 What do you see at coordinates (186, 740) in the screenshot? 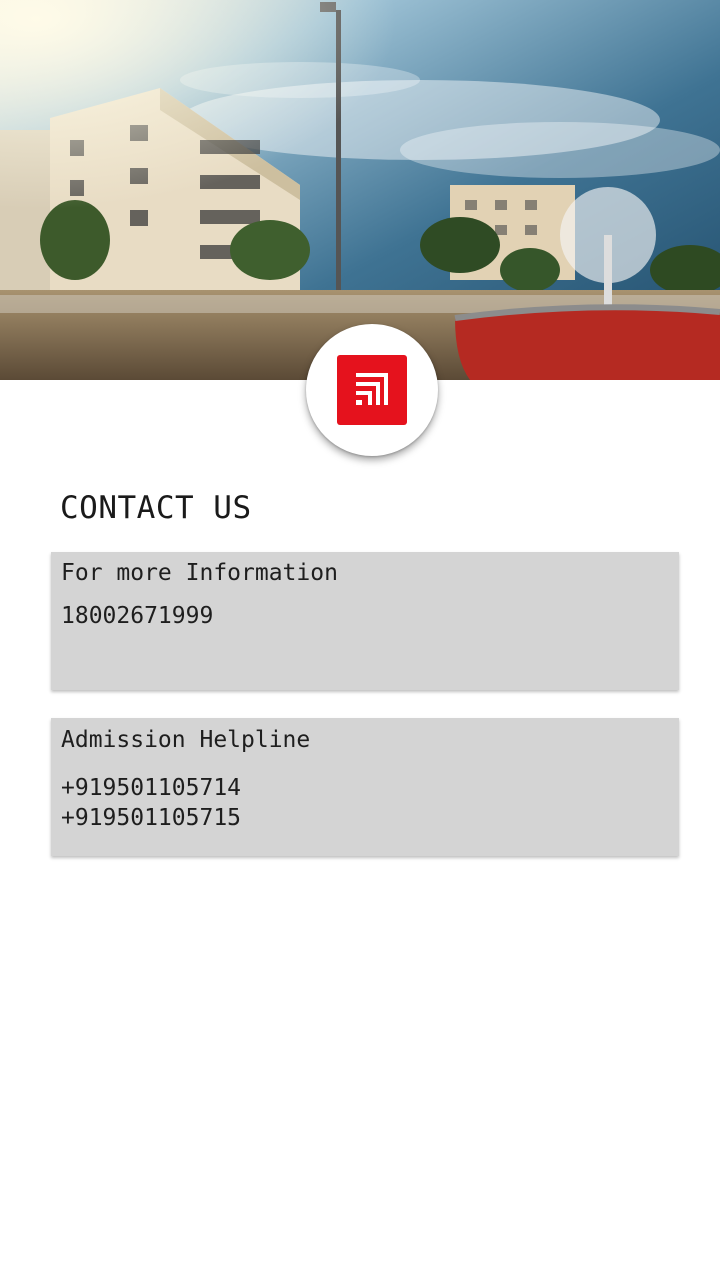
I see `admission-card-heading: Admission Helpline` at bounding box center [186, 740].